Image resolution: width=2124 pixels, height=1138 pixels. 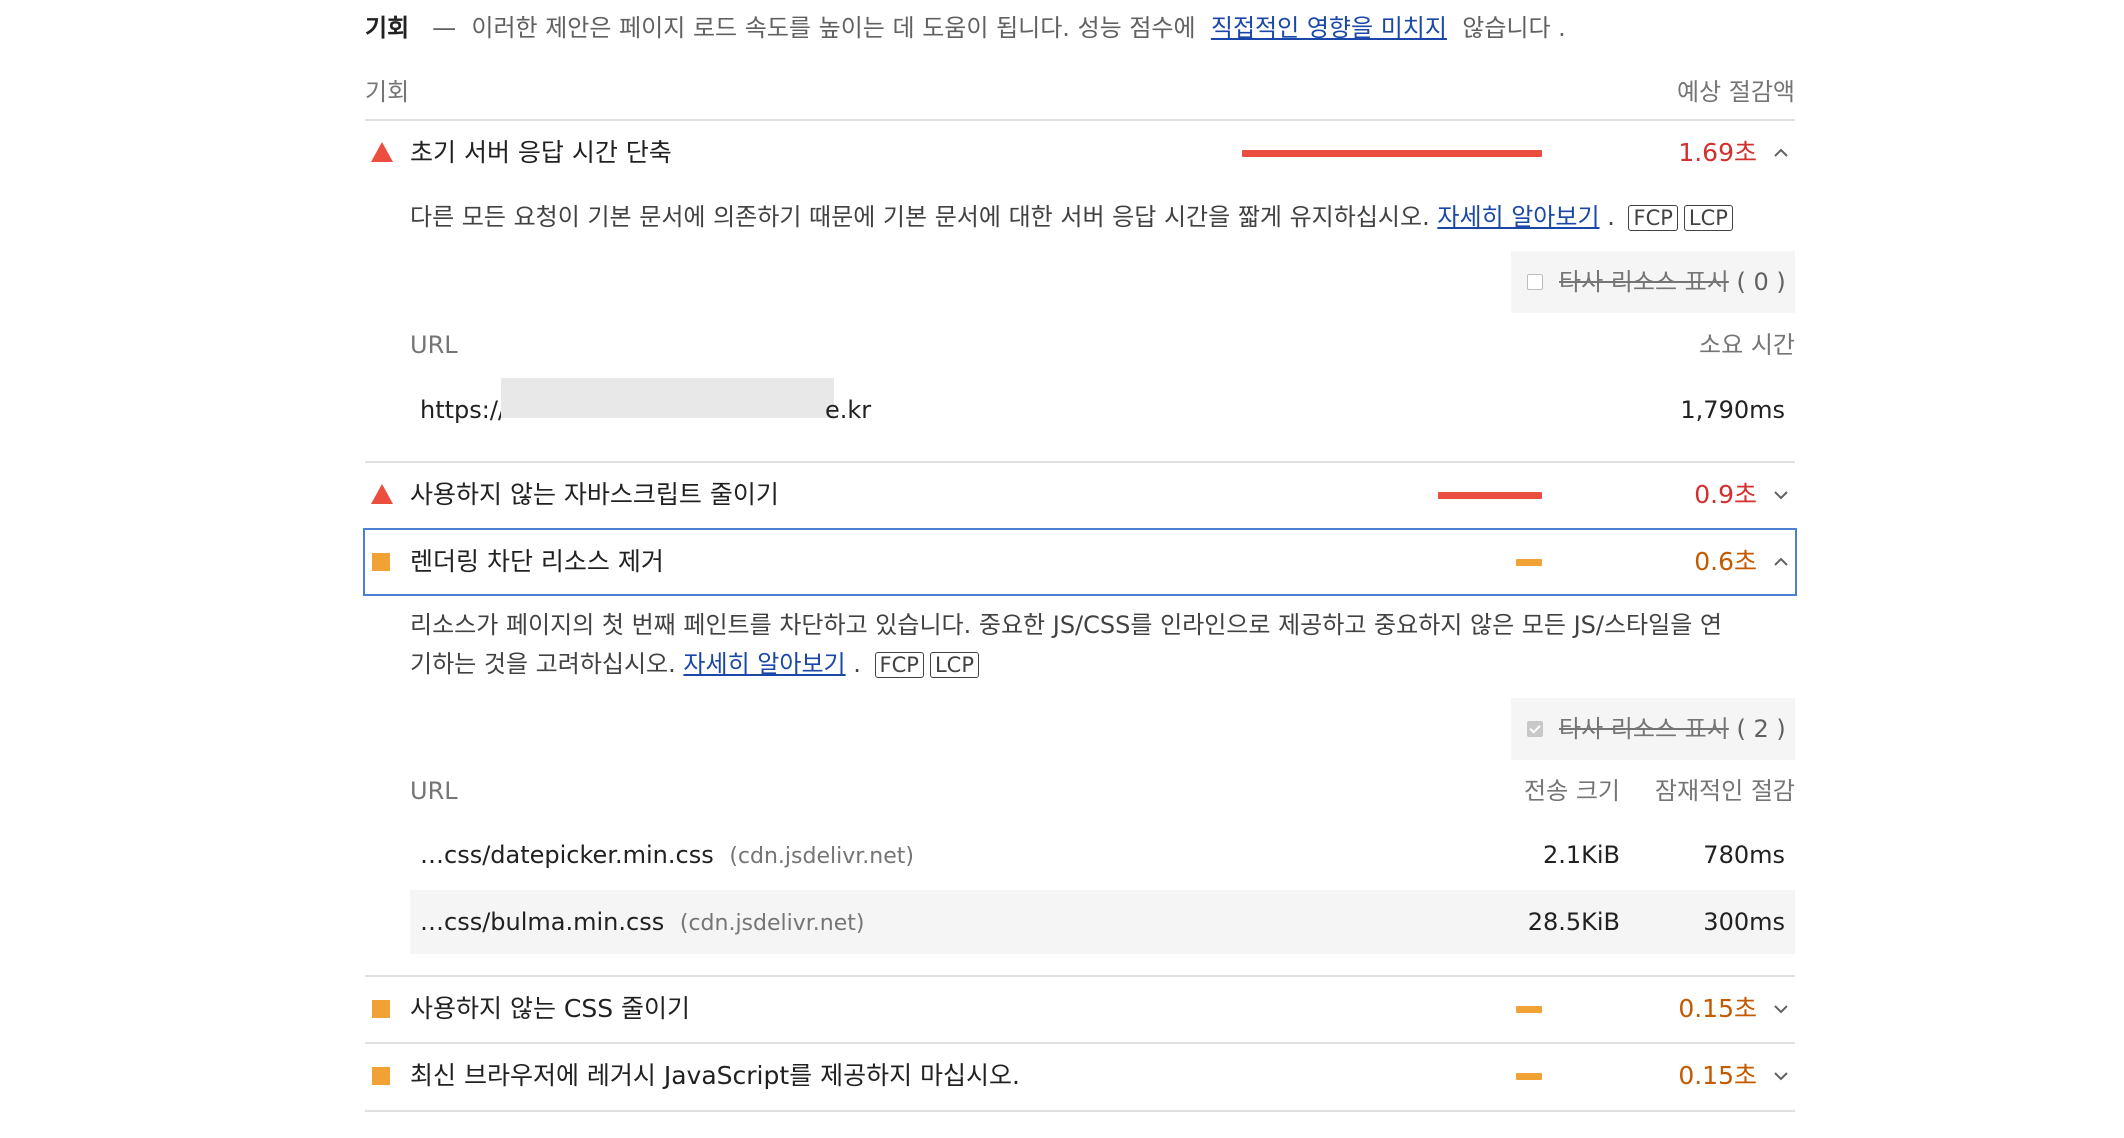 I want to click on column-headers: 기회 예상 절감액, so click(x=1080, y=92).